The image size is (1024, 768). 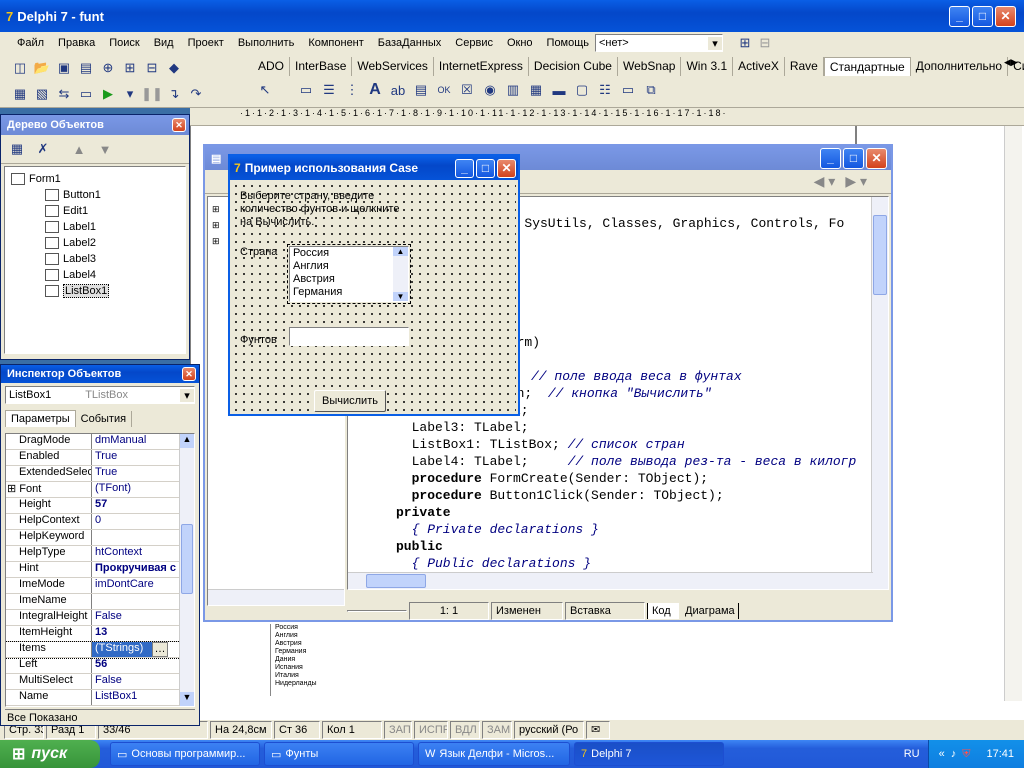 I want to click on frames-icon: ▭, so click(x=306, y=90).